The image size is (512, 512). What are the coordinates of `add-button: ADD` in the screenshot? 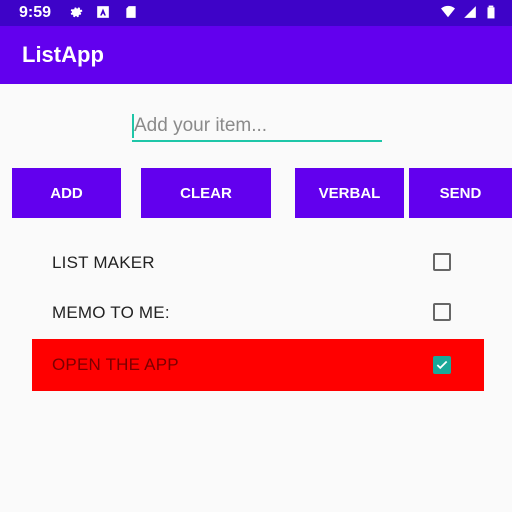 It's located at (66, 193).